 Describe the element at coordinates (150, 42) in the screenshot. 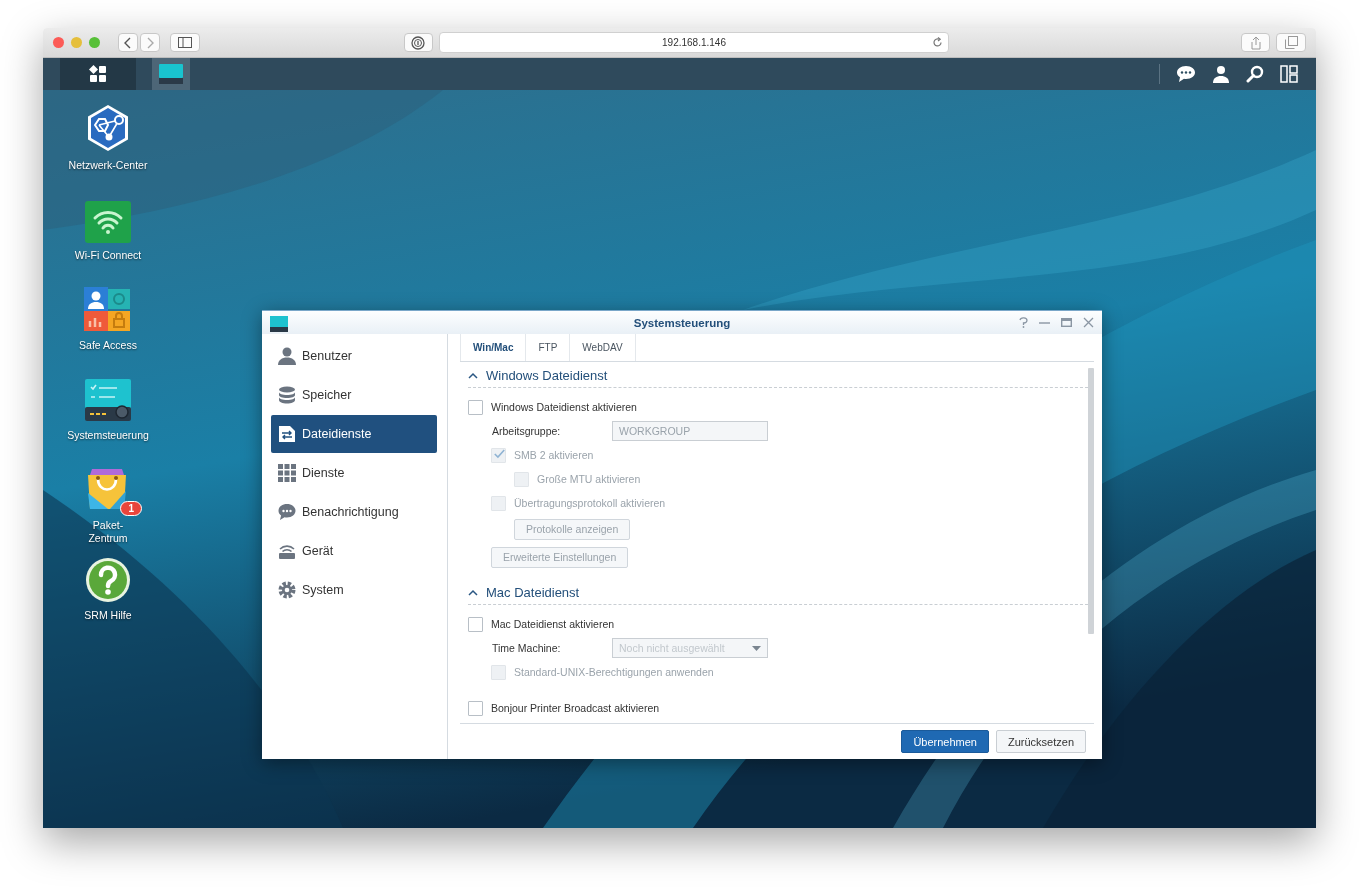

I see `chevron-right-icon` at that location.